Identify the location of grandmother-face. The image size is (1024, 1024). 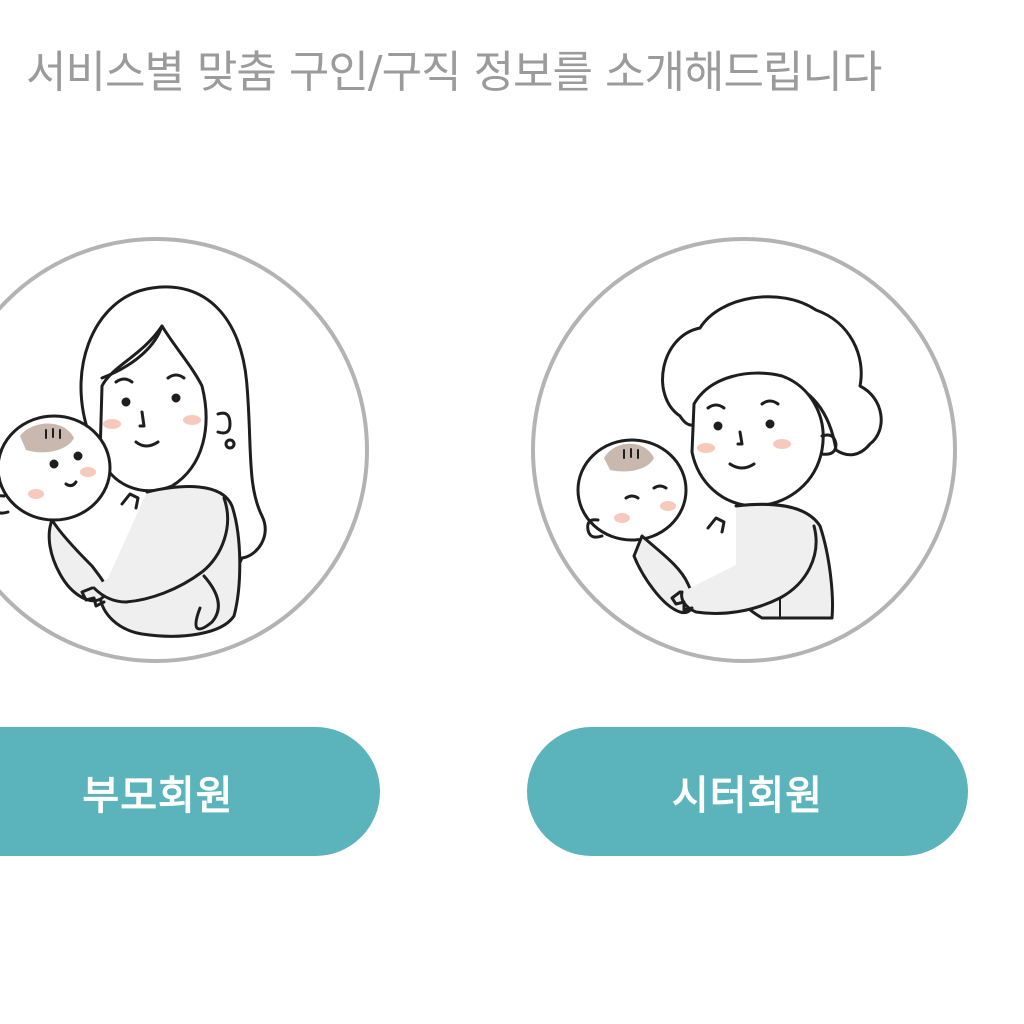
(757, 439).